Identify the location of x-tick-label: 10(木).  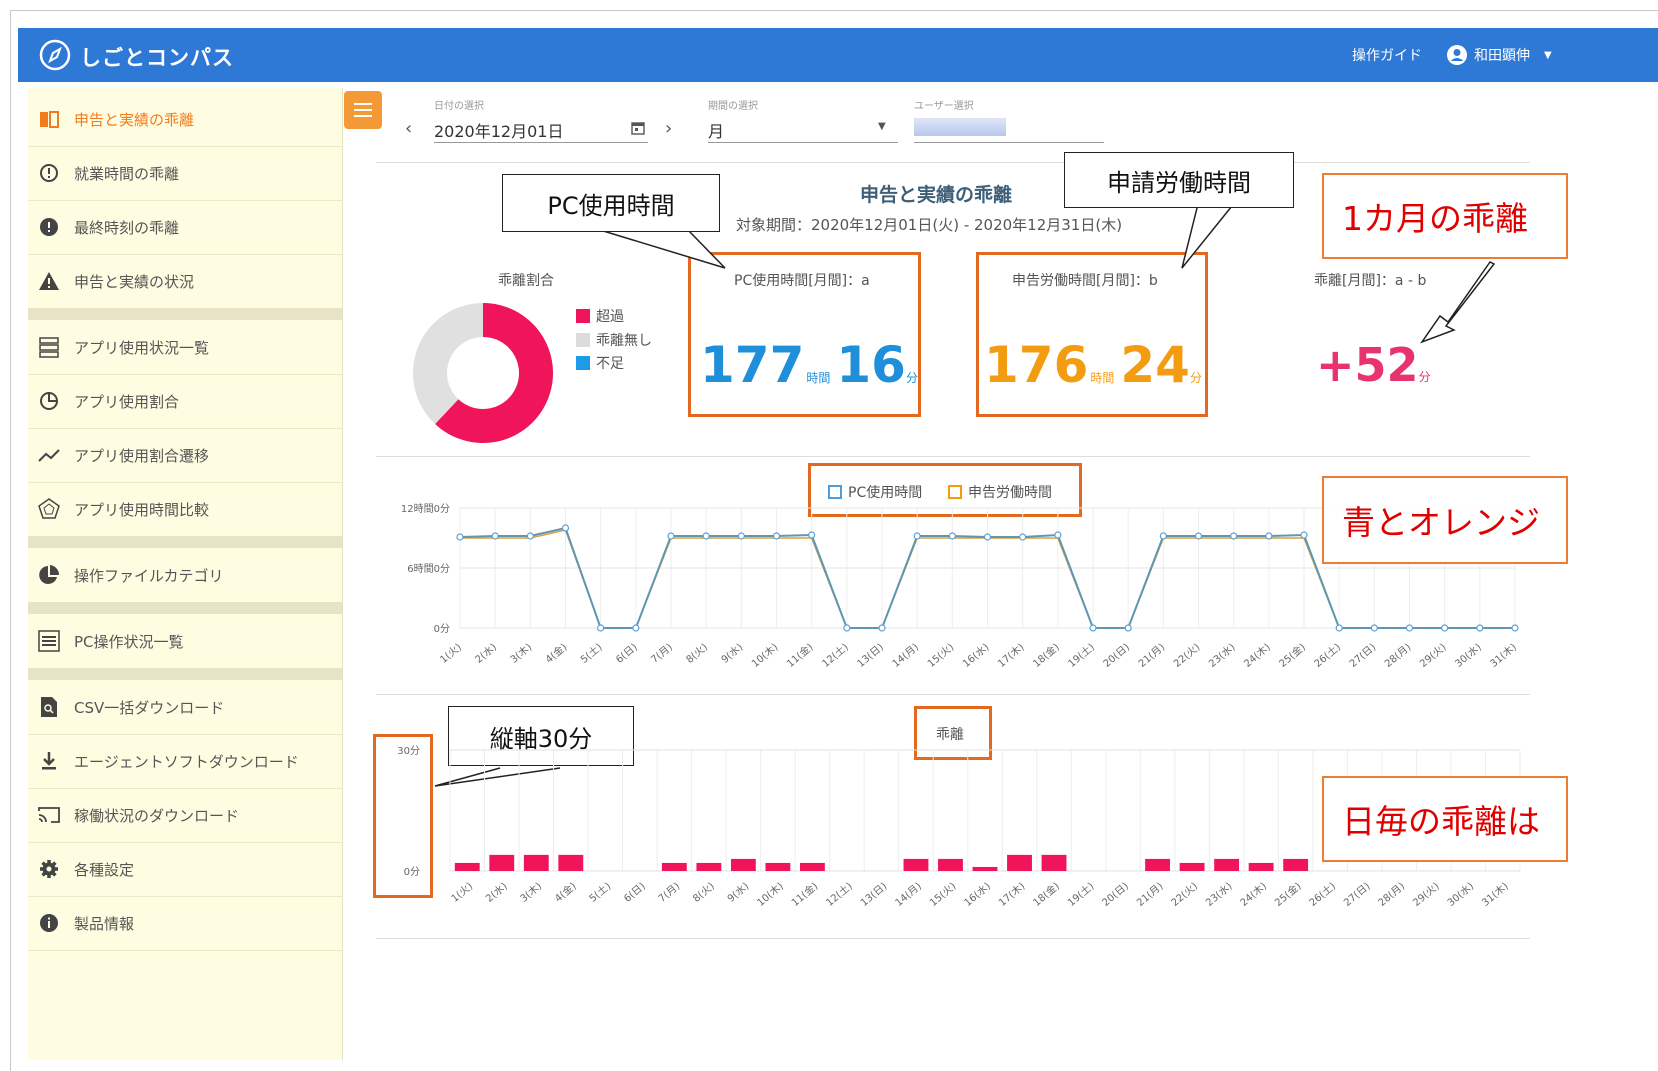
(764, 655).